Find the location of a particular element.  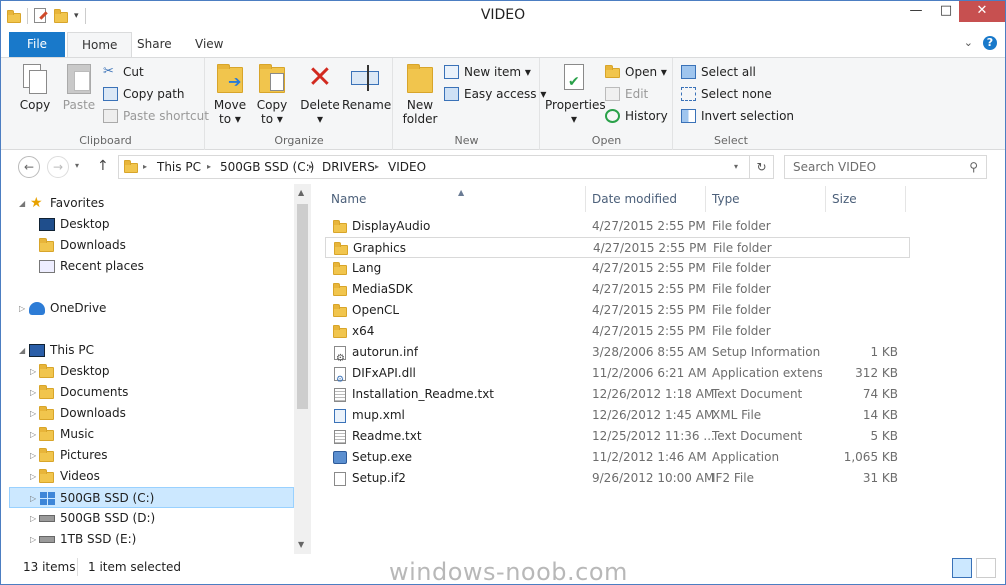

copy-path-button: Copy path is located at coordinates (144, 94).